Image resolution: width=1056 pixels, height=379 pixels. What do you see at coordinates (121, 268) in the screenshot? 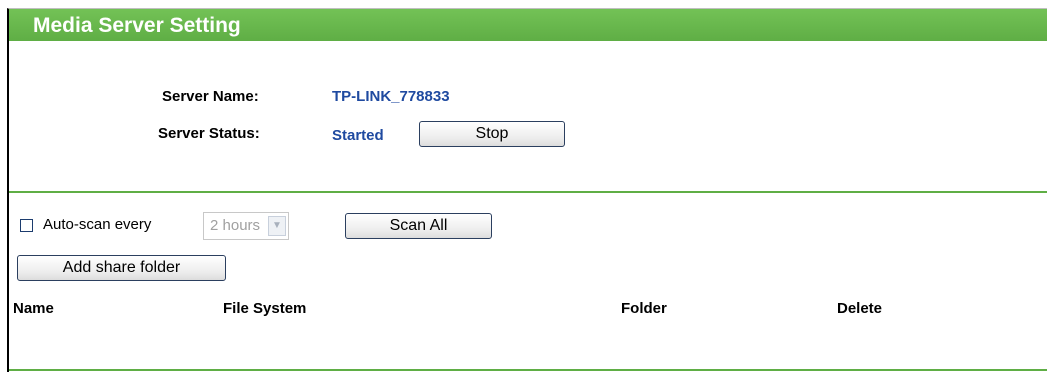
I see `add-share-folder-button: Add share folder` at bounding box center [121, 268].